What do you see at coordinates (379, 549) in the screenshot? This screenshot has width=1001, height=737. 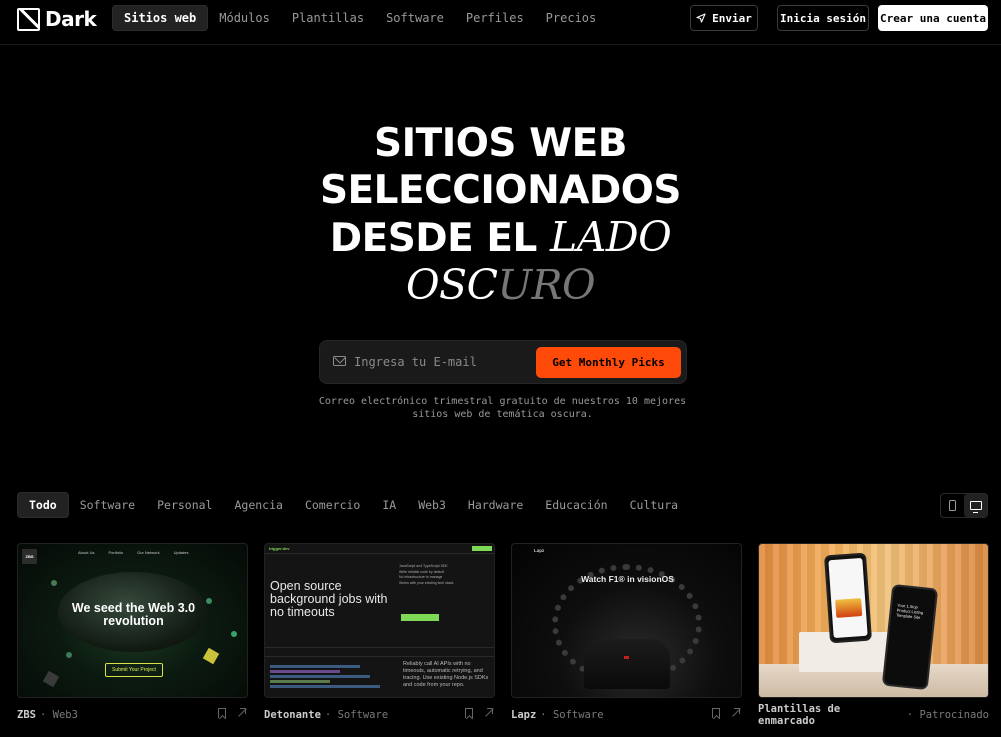 I see `trigger-preview-topbar: trigger.dev` at bounding box center [379, 549].